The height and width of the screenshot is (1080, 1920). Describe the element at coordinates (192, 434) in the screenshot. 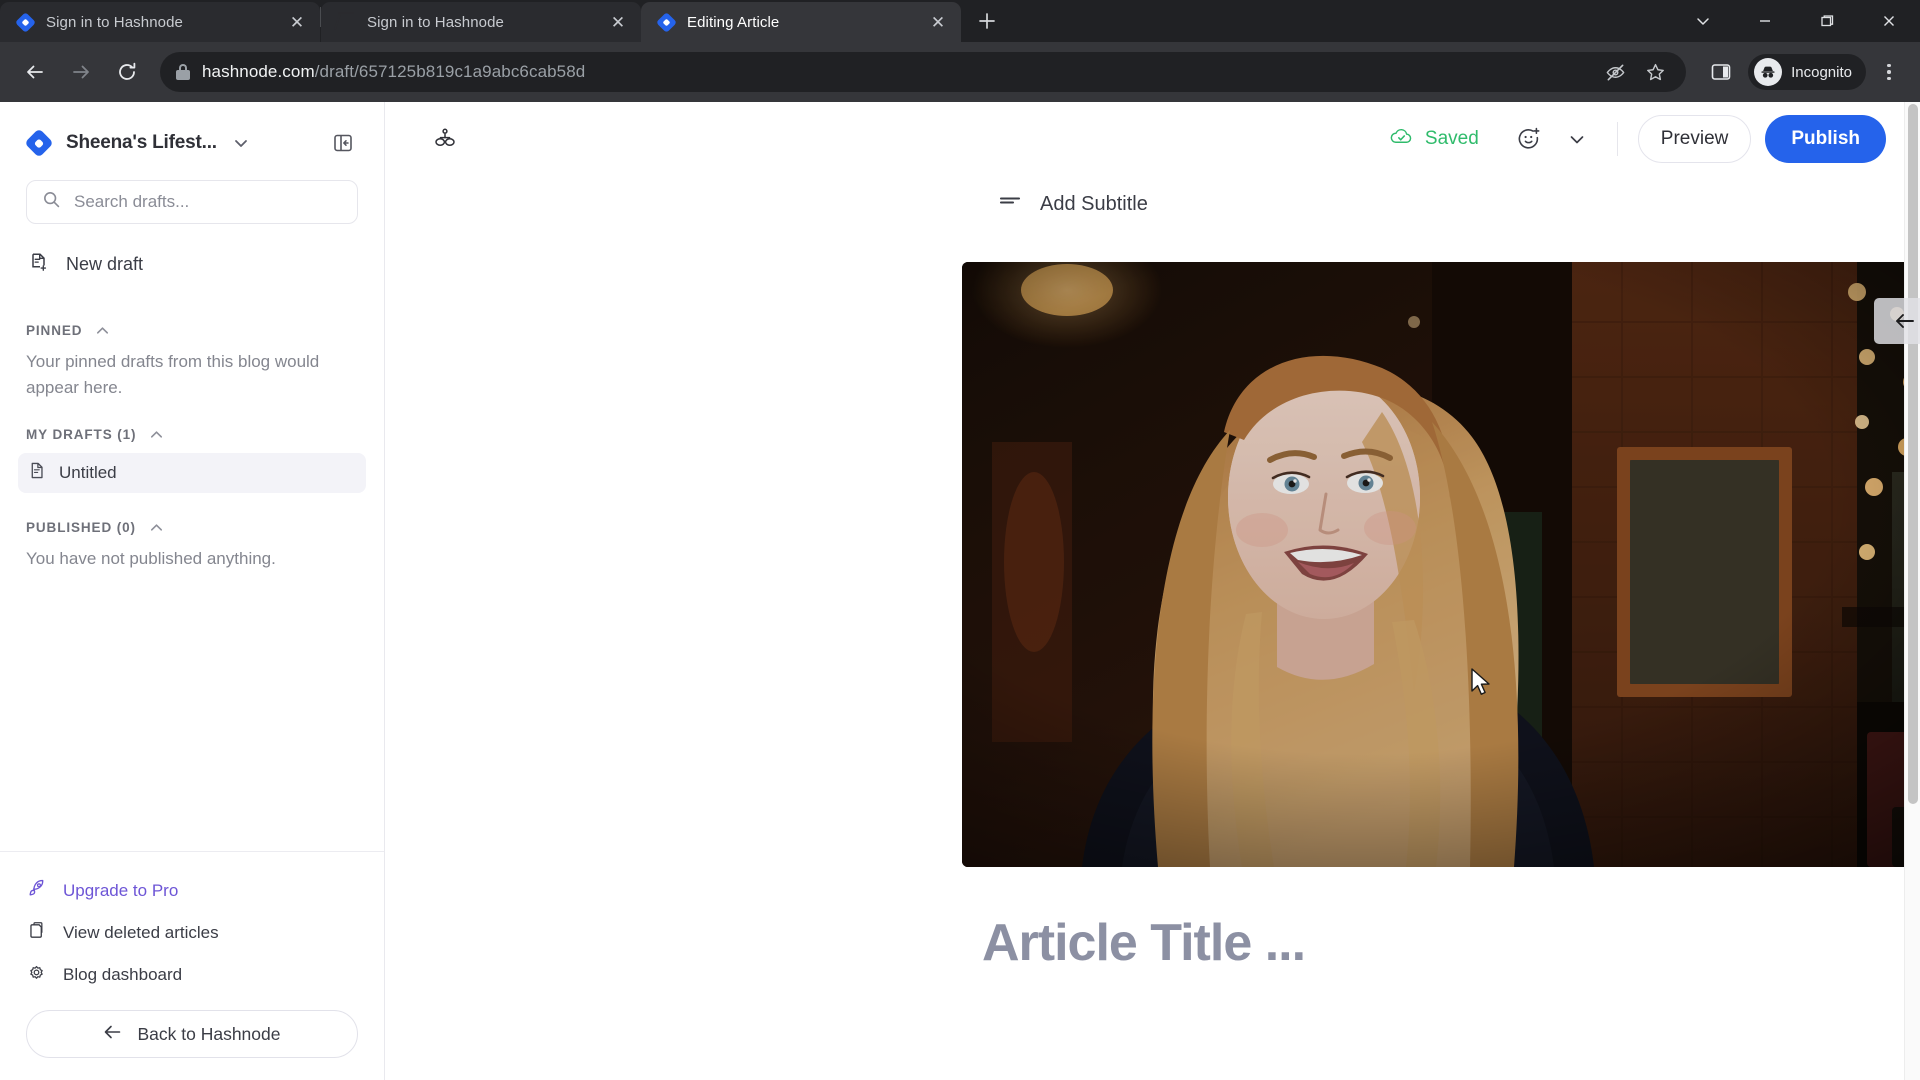

I see `section-header-my-drafts: MY DRAFTS (1)` at that location.